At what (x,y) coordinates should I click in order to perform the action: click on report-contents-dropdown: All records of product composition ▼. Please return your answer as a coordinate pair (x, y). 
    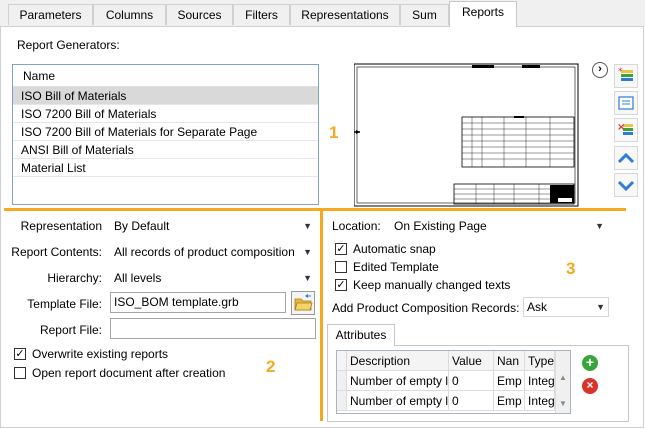
    Looking at the image, I should click on (213, 252).